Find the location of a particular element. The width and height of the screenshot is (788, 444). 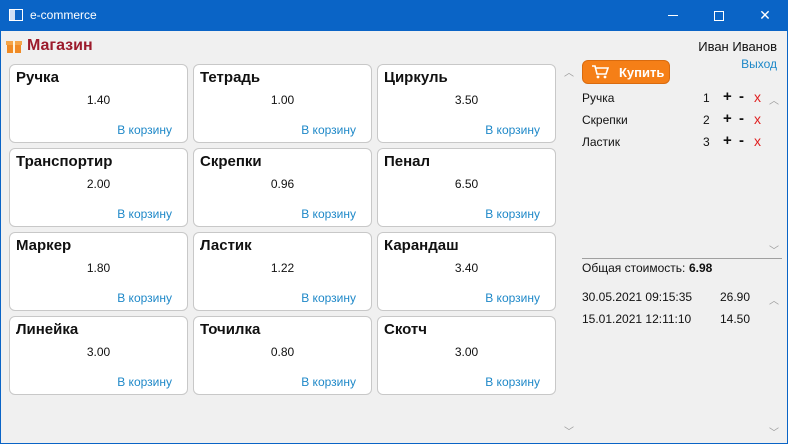

order-sum: 26.90 is located at coordinates (735, 297).